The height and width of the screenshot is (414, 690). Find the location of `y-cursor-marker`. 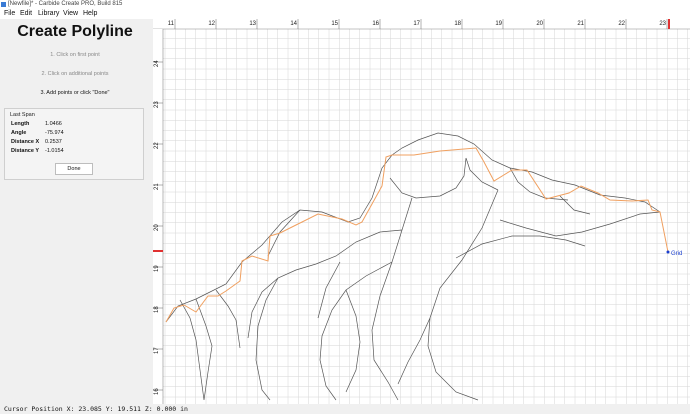

y-cursor-marker is located at coordinates (158, 251).